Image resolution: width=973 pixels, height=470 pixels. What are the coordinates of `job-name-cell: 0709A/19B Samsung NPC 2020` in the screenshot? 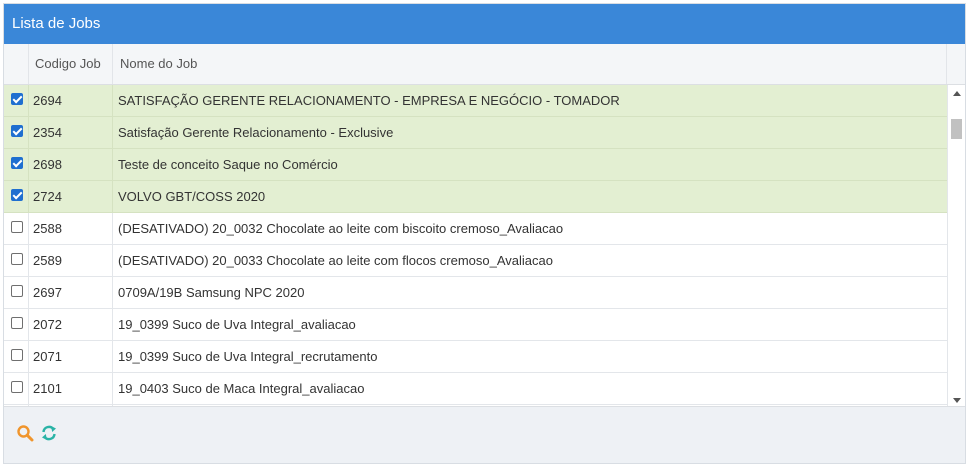 It's located at (211, 292).